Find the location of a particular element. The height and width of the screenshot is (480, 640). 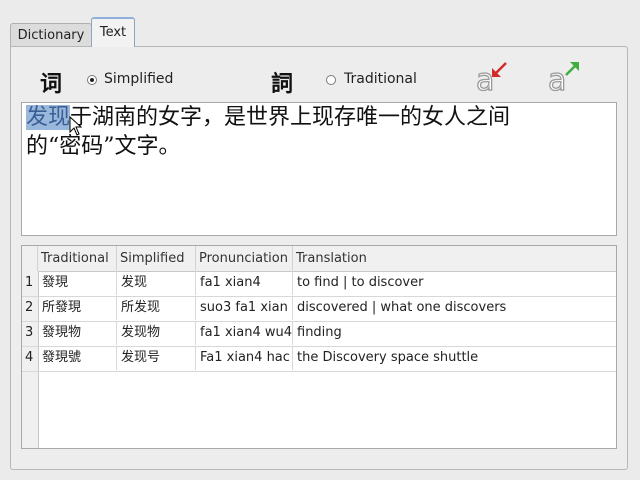

cell-traditional: 發現物 is located at coordinates (77, 333).